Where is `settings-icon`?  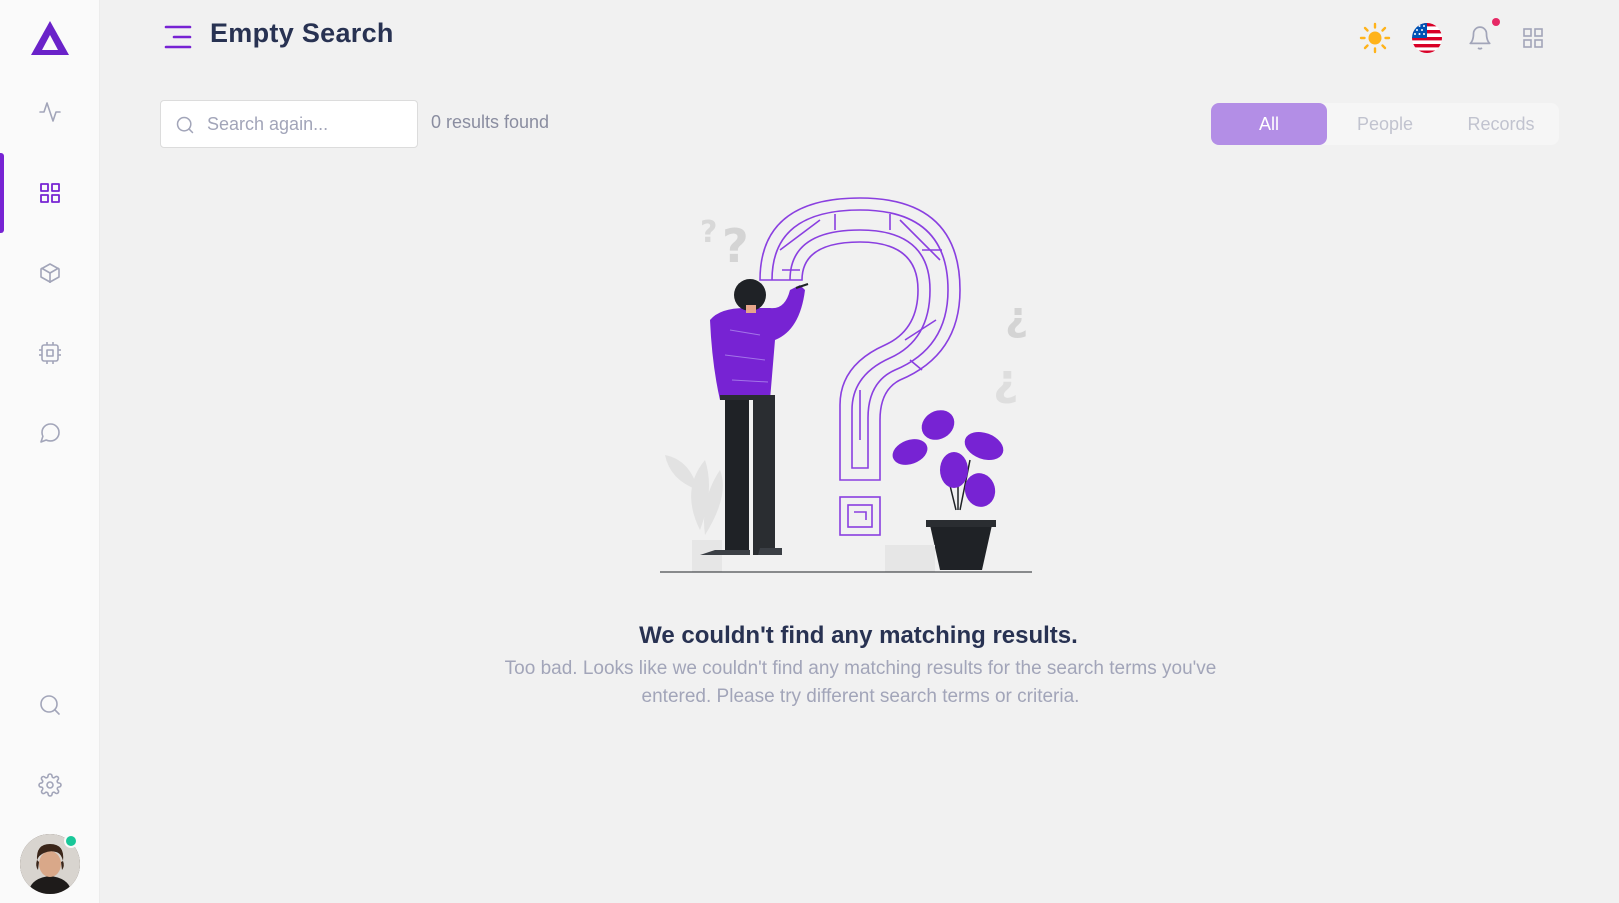
settings-icon is located at coordinates (50, 785).